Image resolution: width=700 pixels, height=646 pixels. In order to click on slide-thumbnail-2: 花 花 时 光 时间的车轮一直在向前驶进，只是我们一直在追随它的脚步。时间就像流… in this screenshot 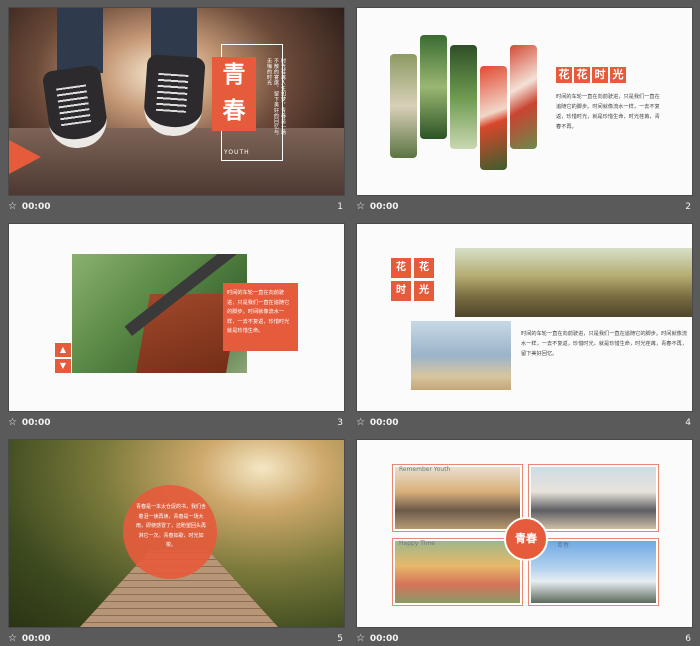, I will do `click(524, 101)`.